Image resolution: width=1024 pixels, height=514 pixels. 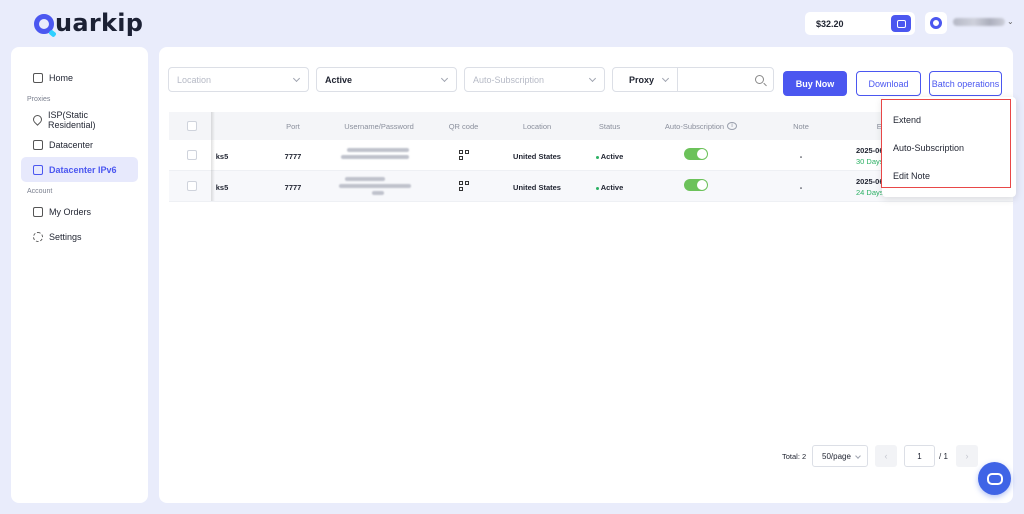 What do you see at coordinates (965, 83) in the screenshot?
I see `batch-operations-button: Batch operations` at bounding box center [965, 83].